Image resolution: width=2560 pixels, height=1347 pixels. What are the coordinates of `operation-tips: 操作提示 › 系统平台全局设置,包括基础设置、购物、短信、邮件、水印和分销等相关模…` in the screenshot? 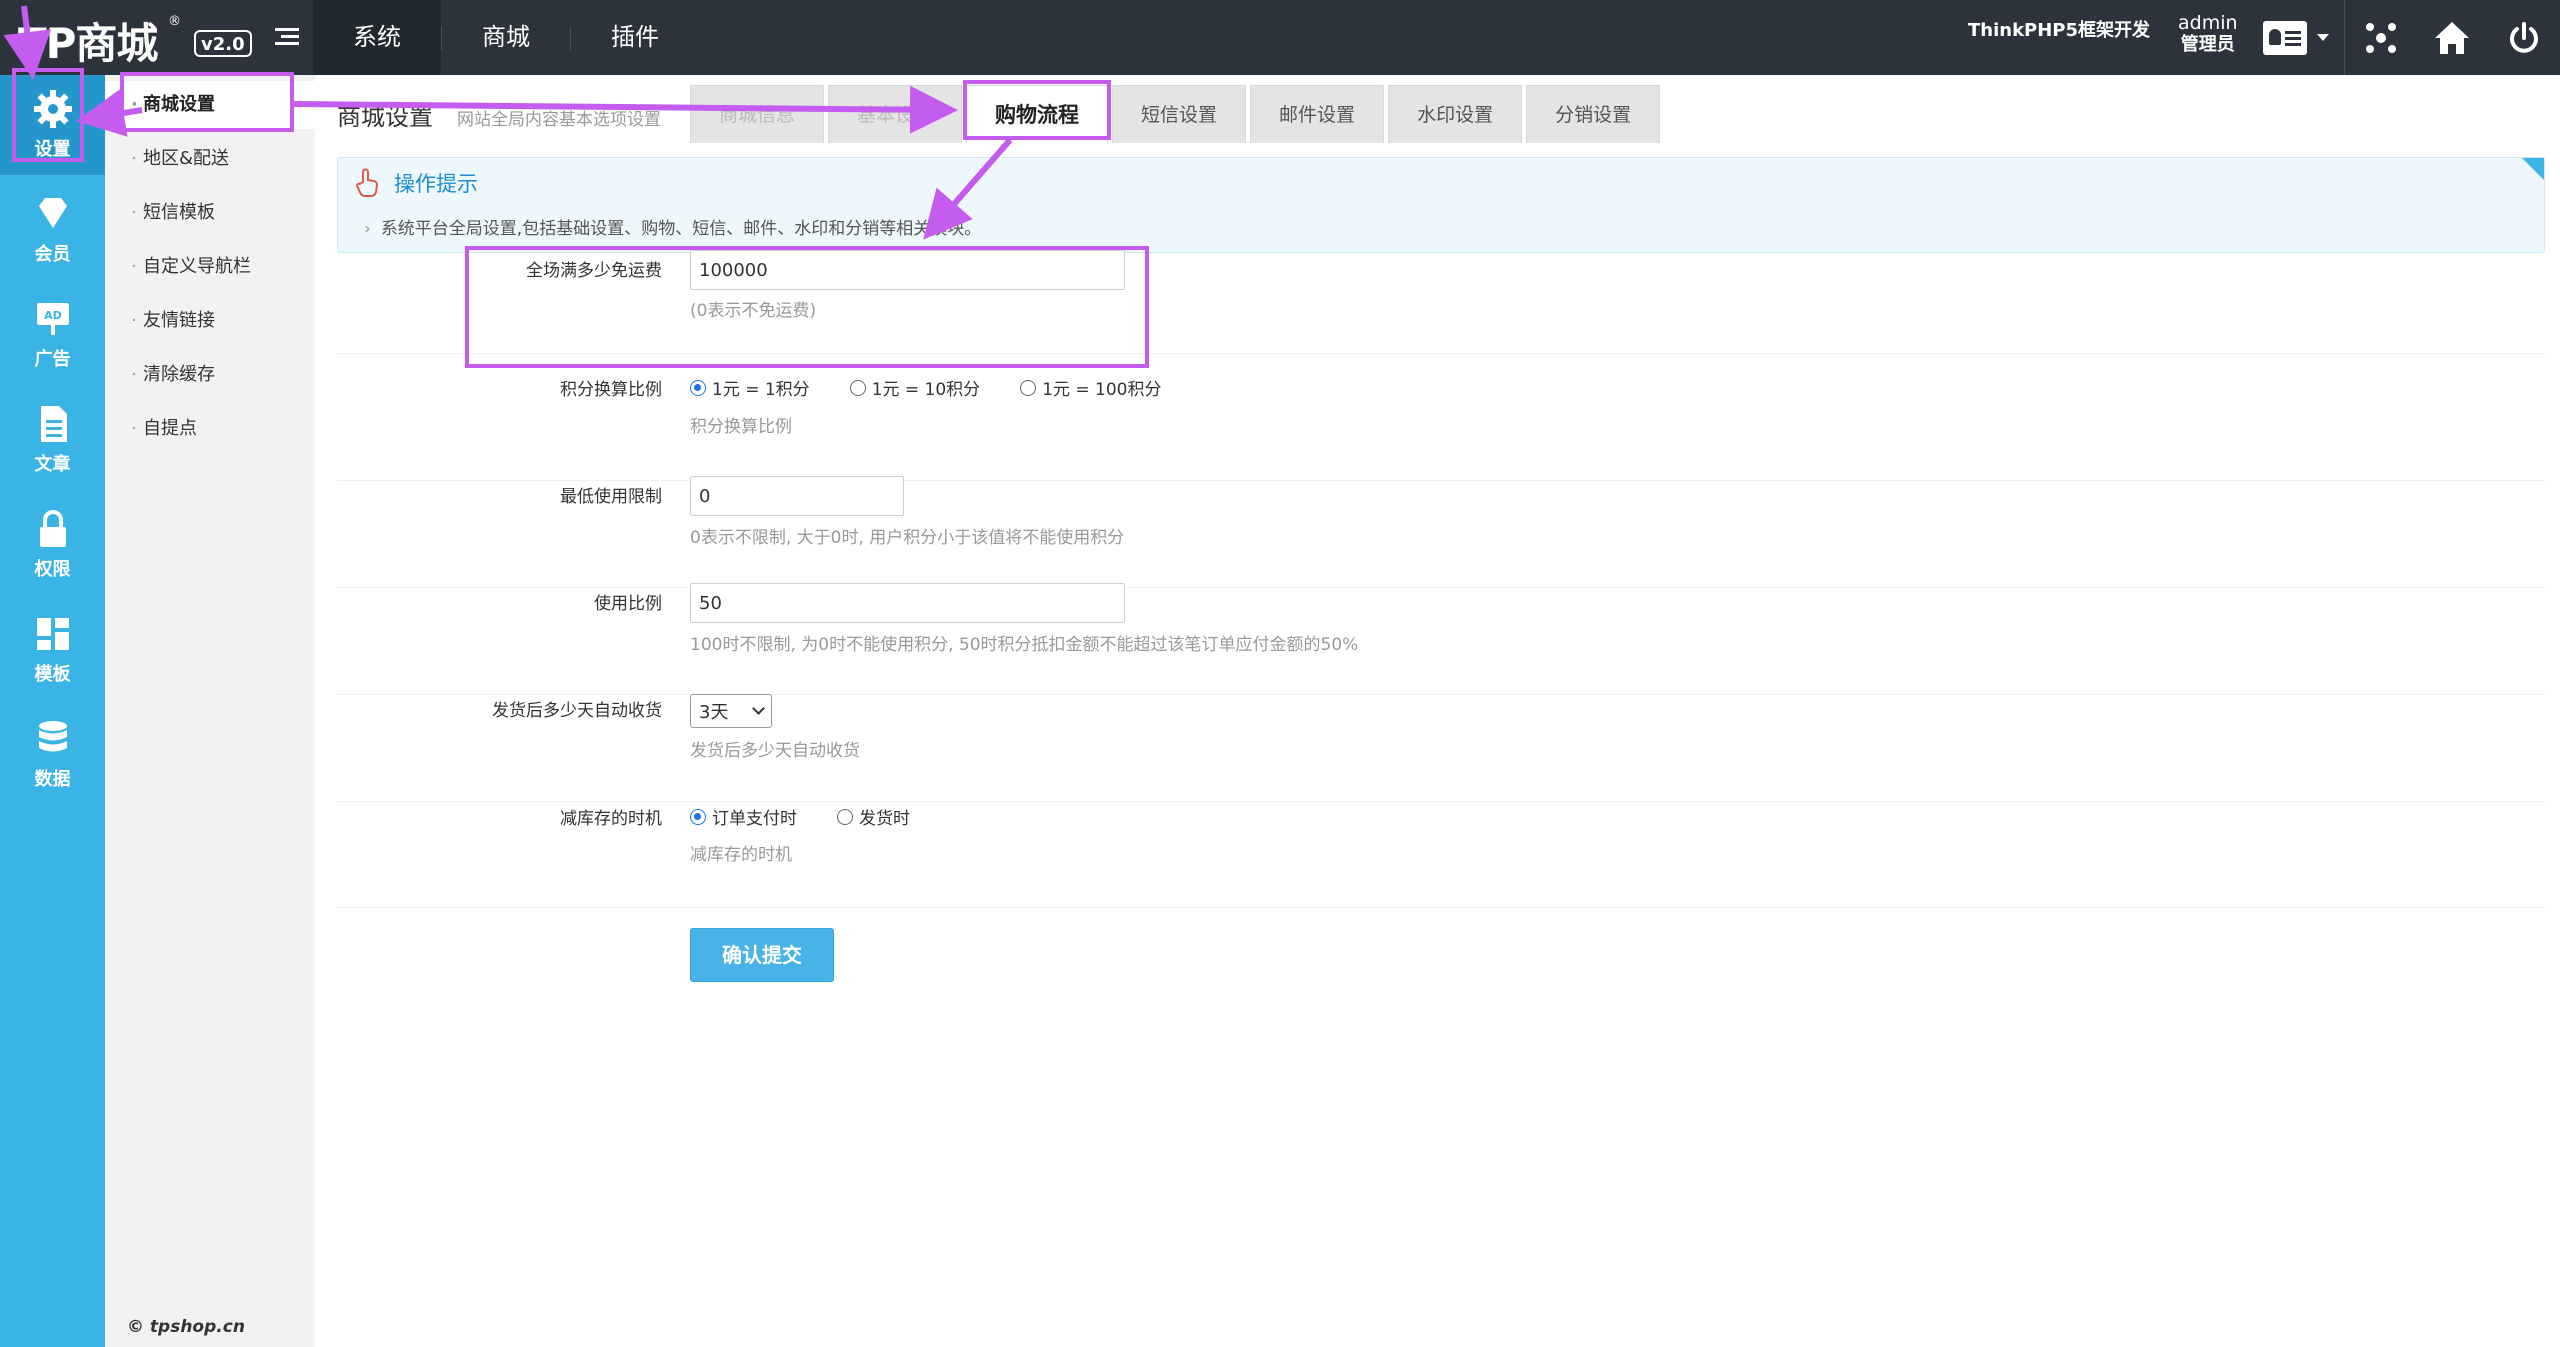 It's located at (1441, 205).